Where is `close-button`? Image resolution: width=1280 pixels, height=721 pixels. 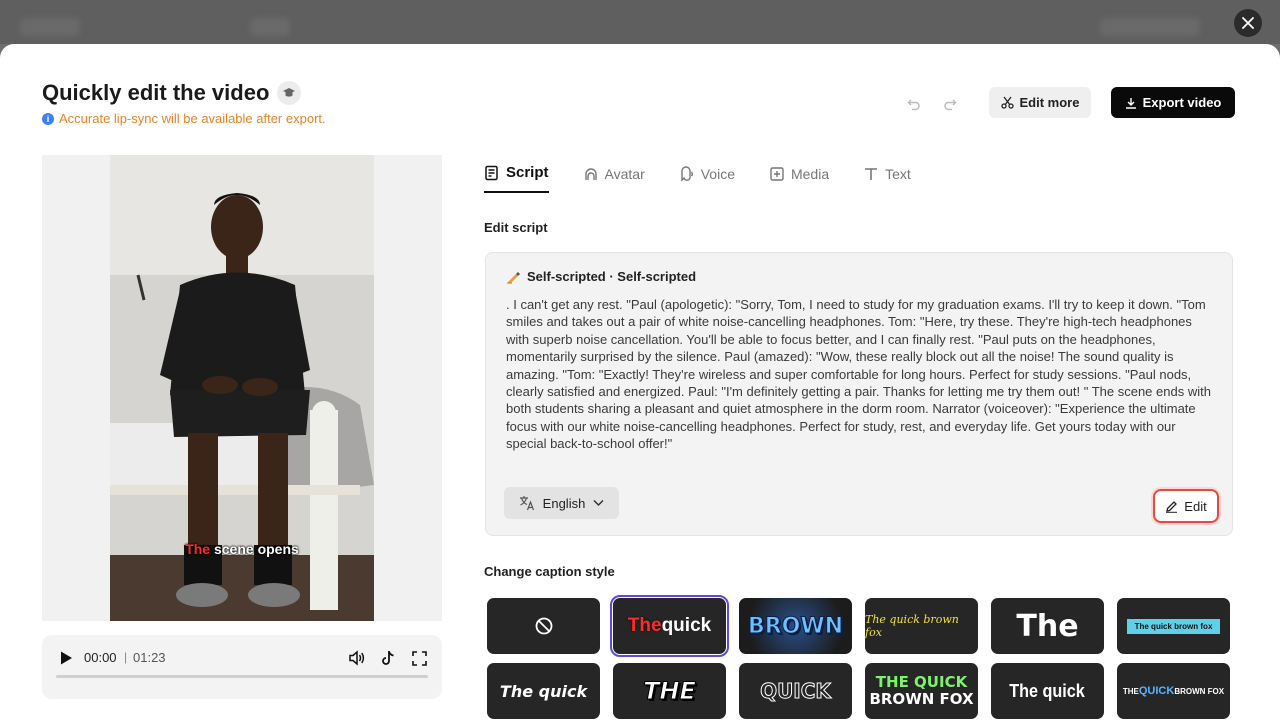
close-button is located at coordinates (1248, 23).